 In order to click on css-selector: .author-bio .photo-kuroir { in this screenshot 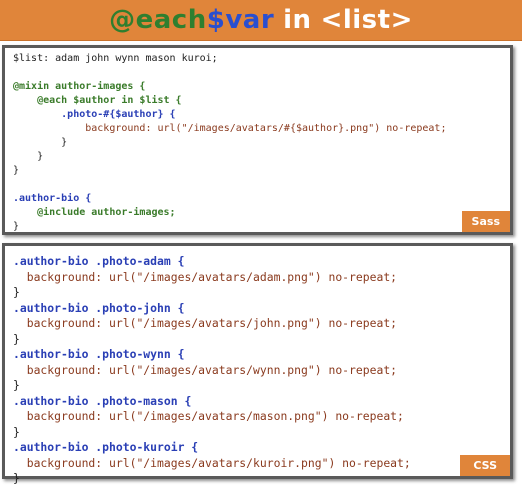, I will do `click(106, 447)`.